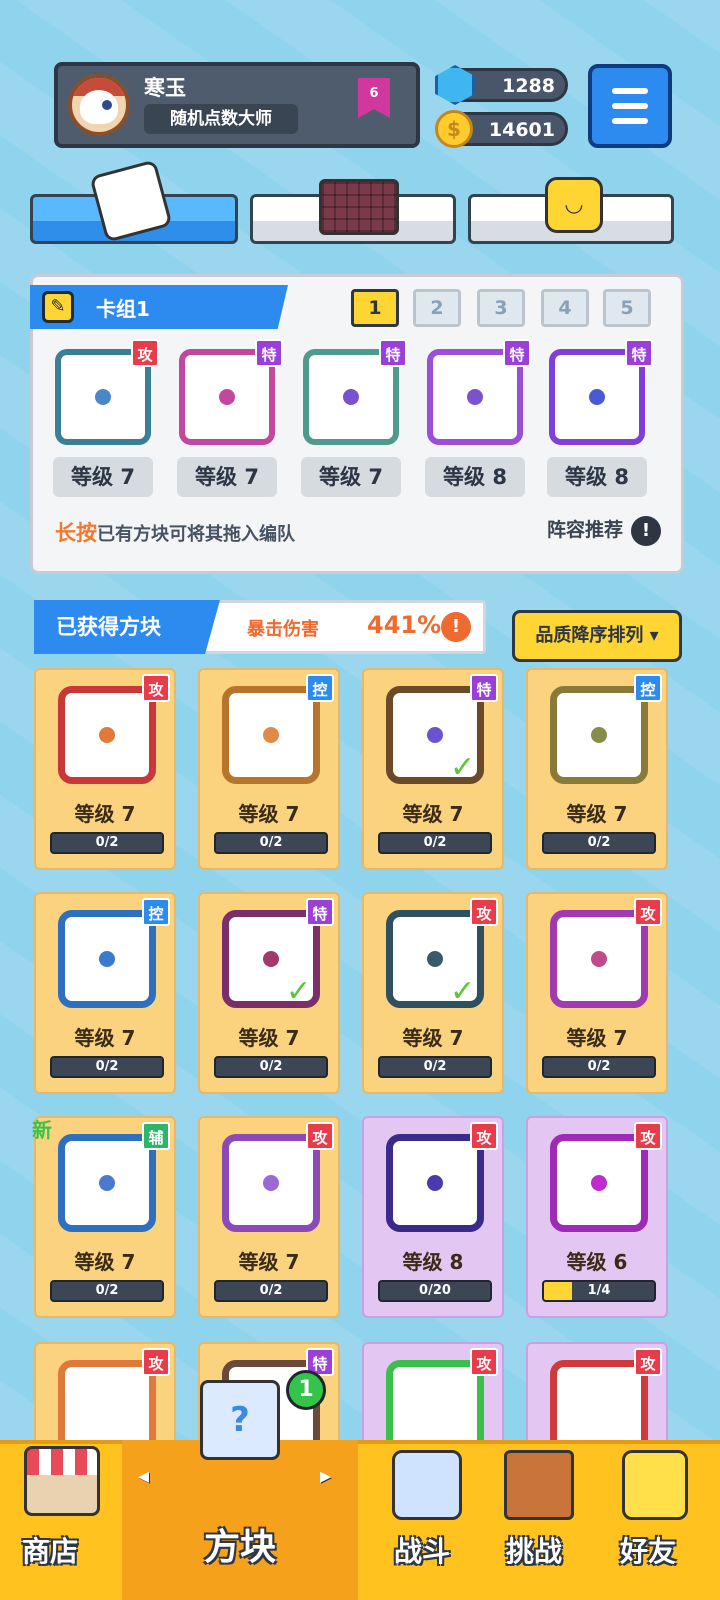 The height and width of the screenshot is (1600, 720). Describe the element at coordinates (433, 1217) in the screenshot. I see `block-card: 攻等级 8 0/20` at that location.